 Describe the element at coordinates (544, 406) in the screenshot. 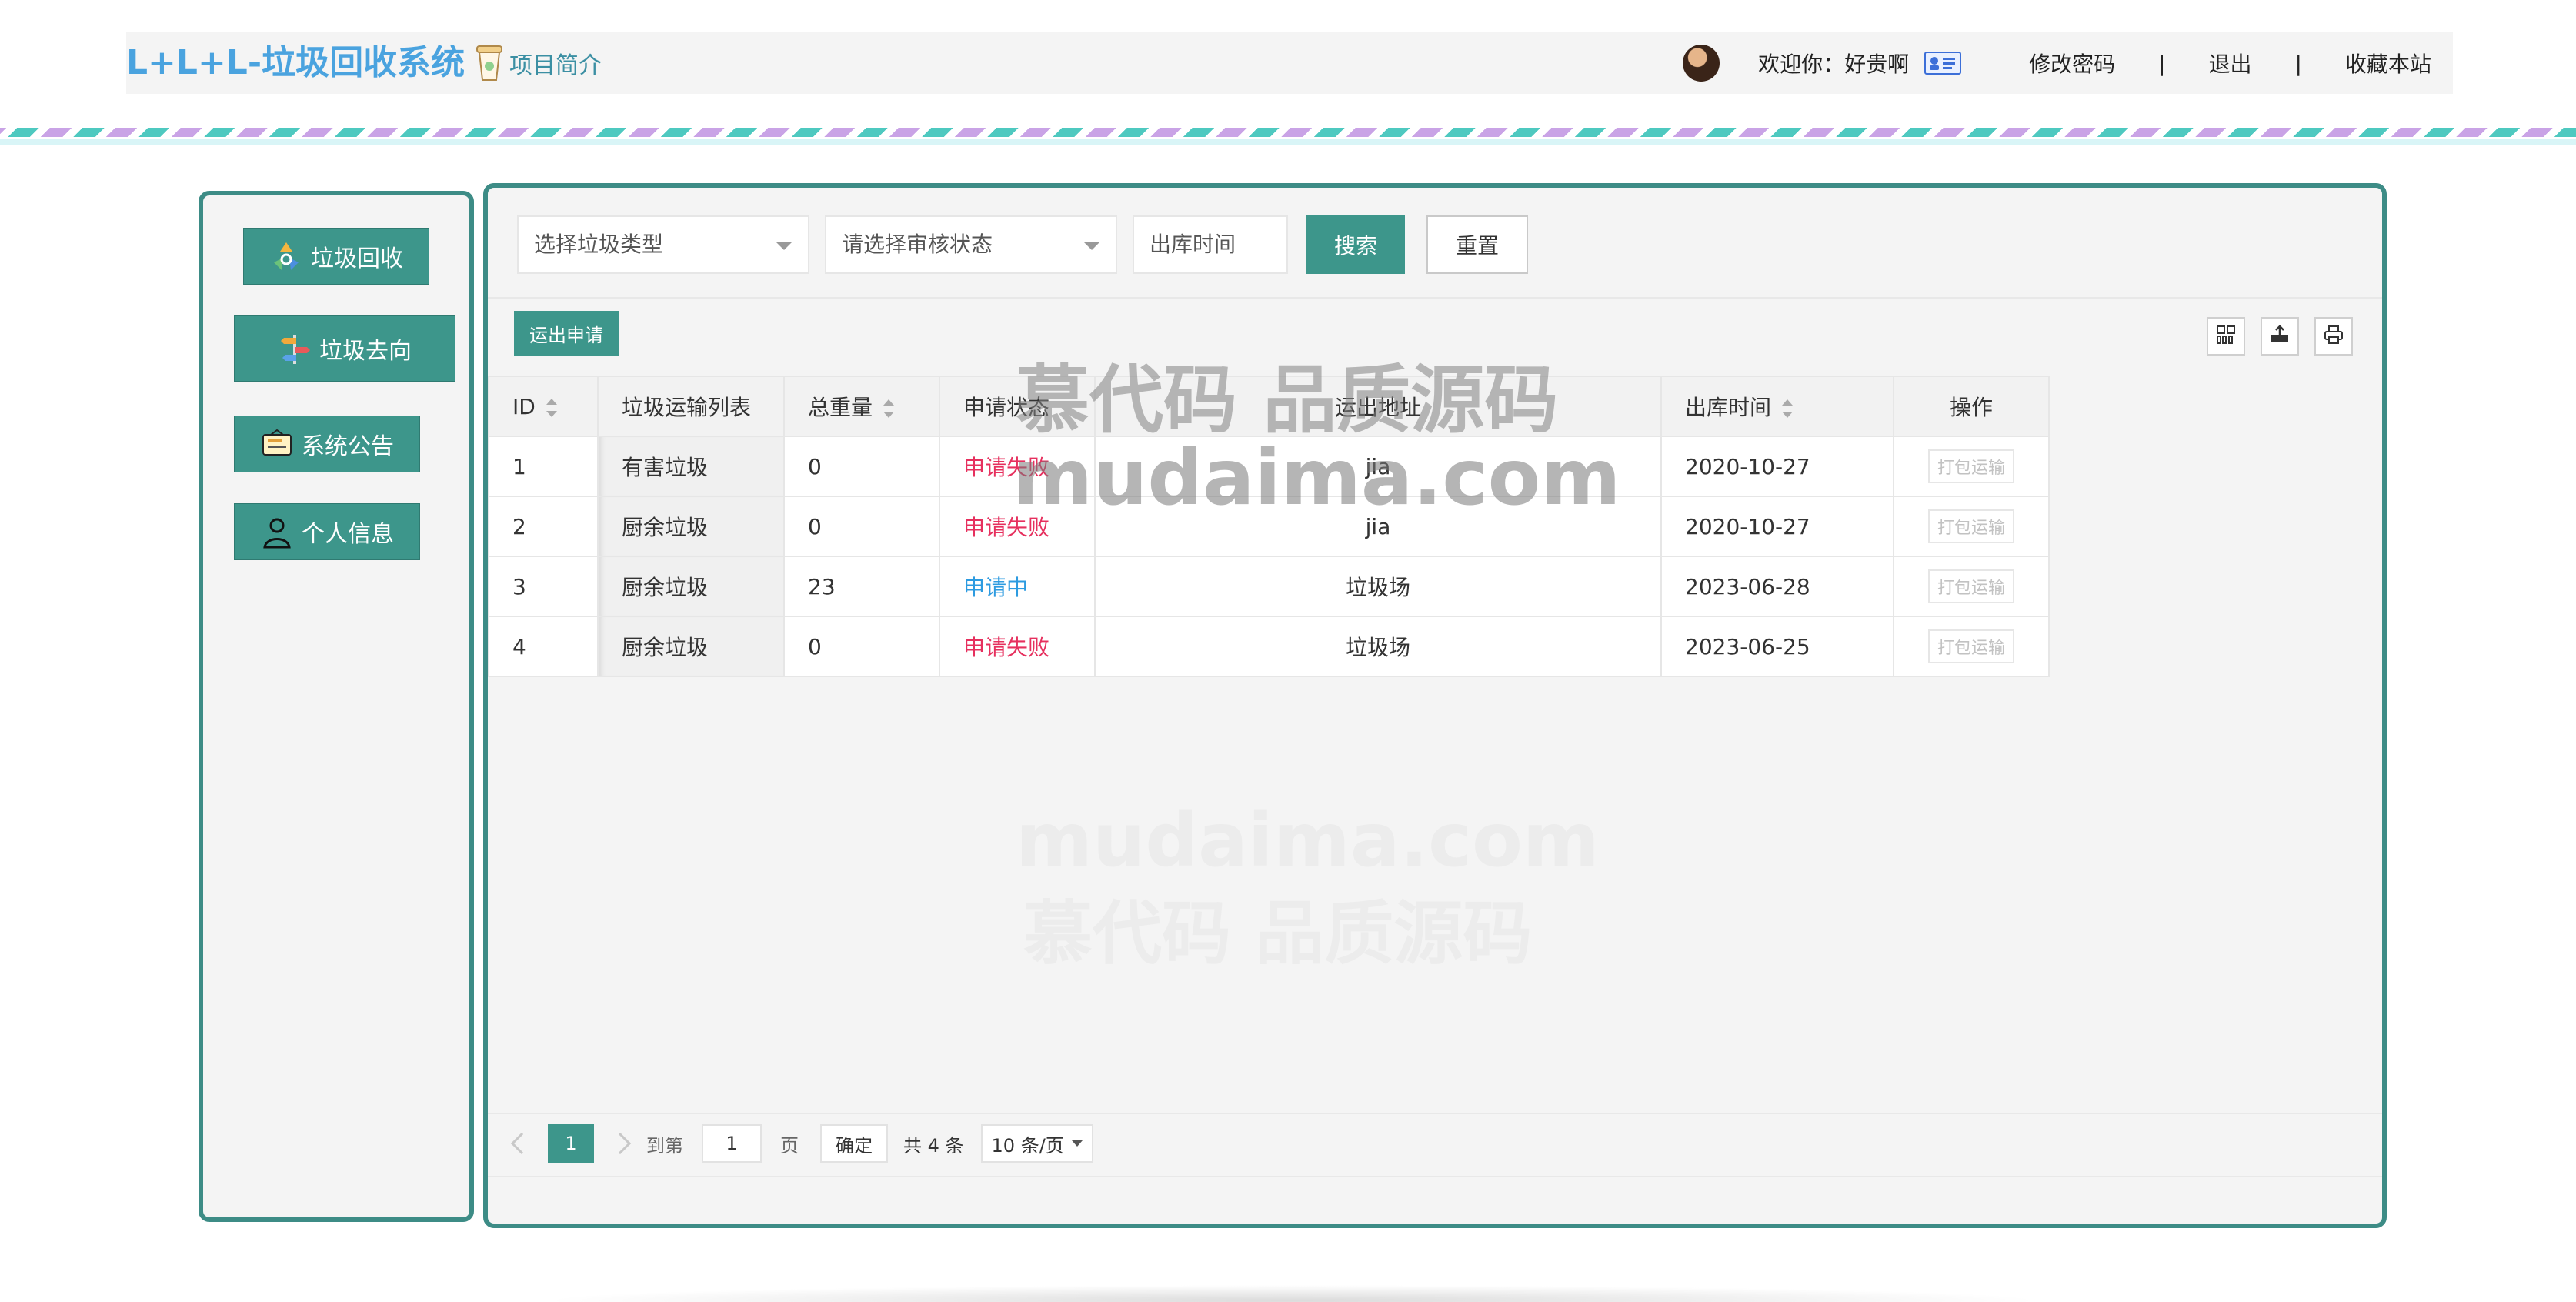

I see `column-header-id: ID` at that location.